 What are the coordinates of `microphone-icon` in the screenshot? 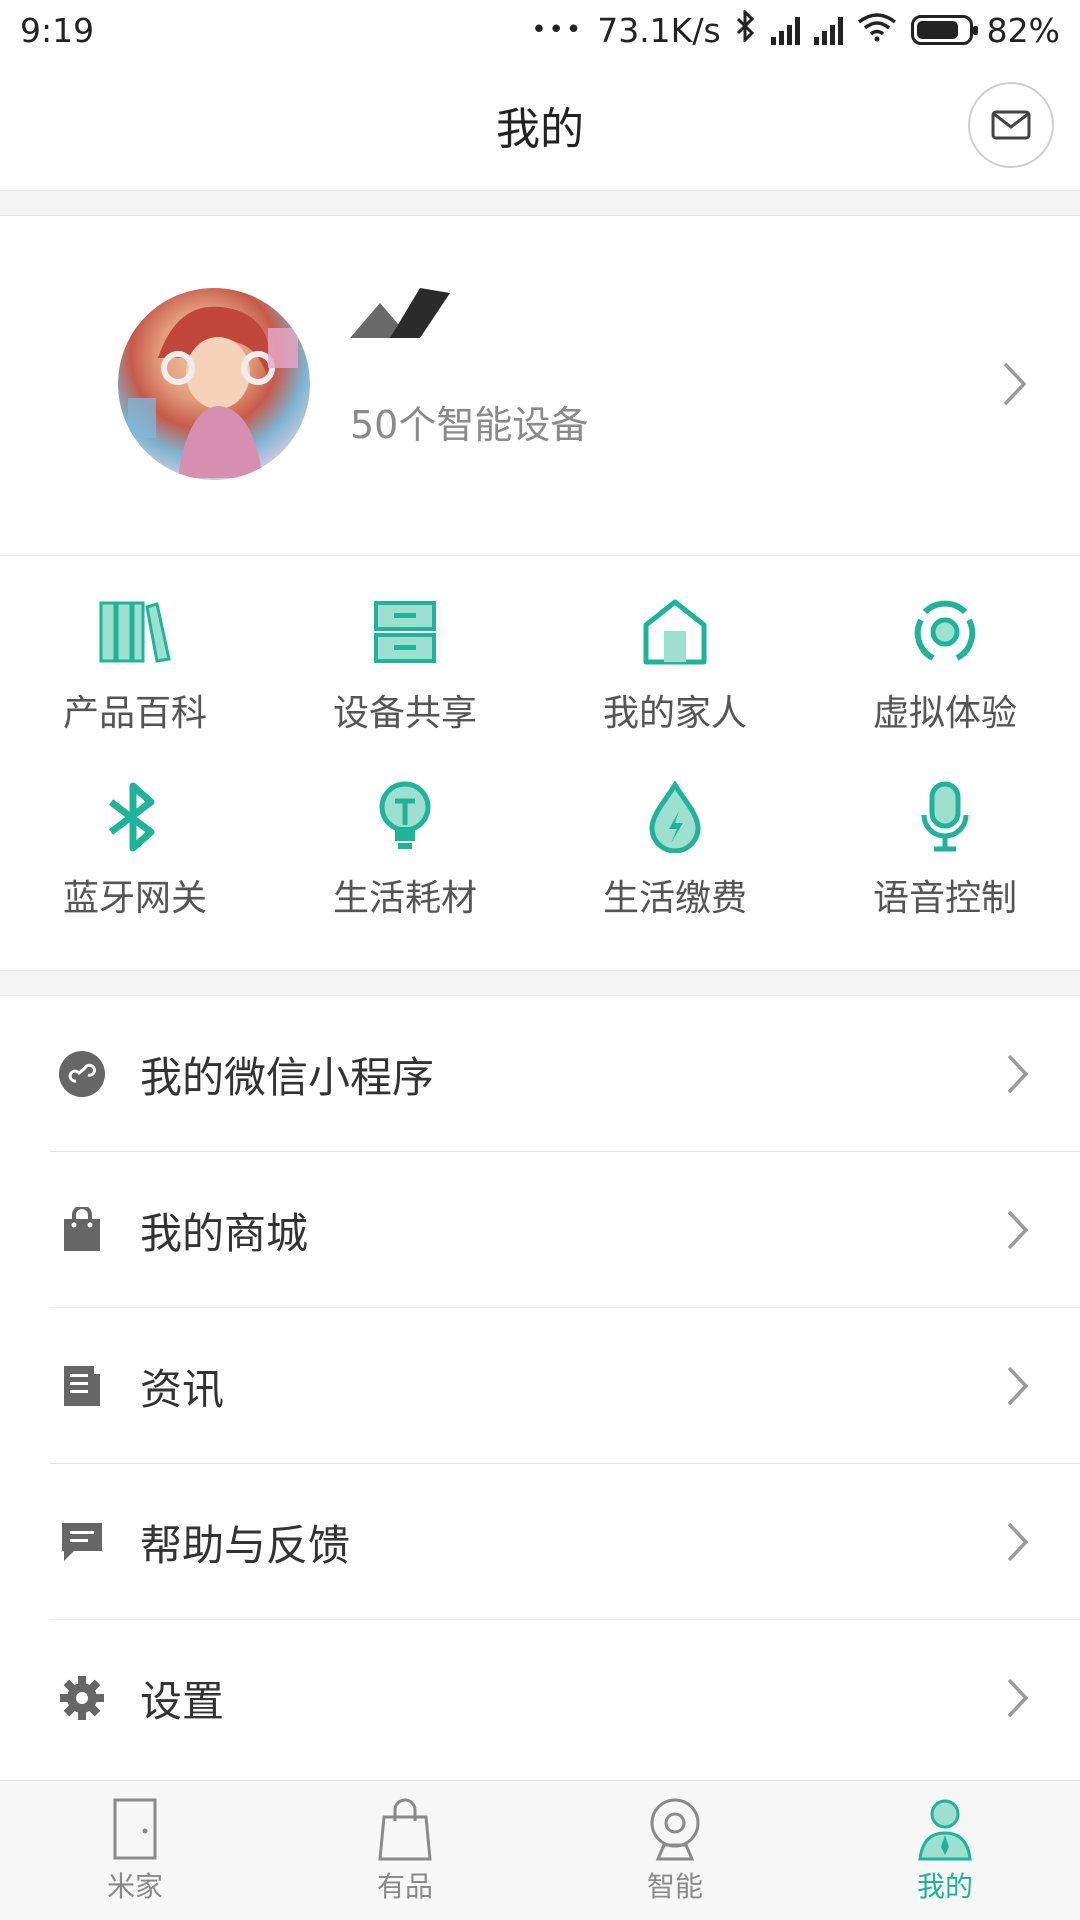 It's located at (945, 817).